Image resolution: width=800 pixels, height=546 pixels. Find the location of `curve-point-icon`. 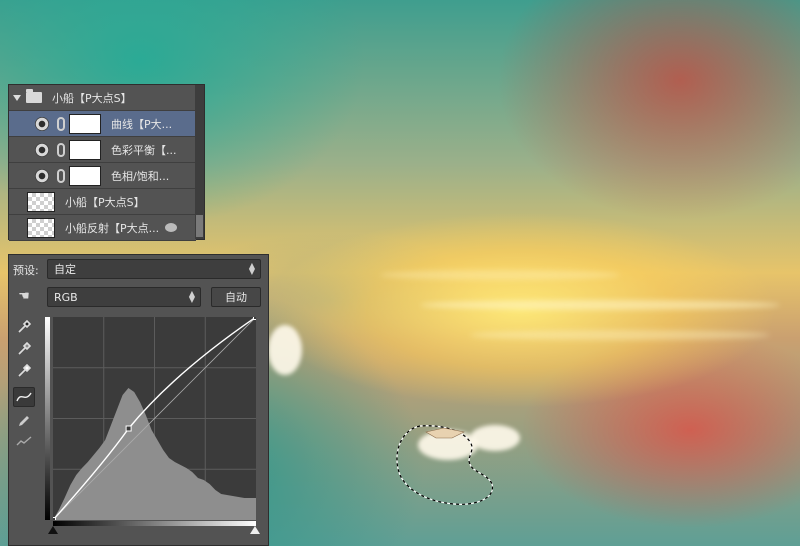

curve-point-icon is located at coordinates (24, 397).